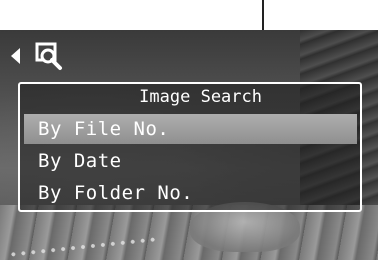 The image size is (378, 260). Describe the element at coordinates (200, 97) in the screenshot. I see `menu-title: Image Search` at that location.